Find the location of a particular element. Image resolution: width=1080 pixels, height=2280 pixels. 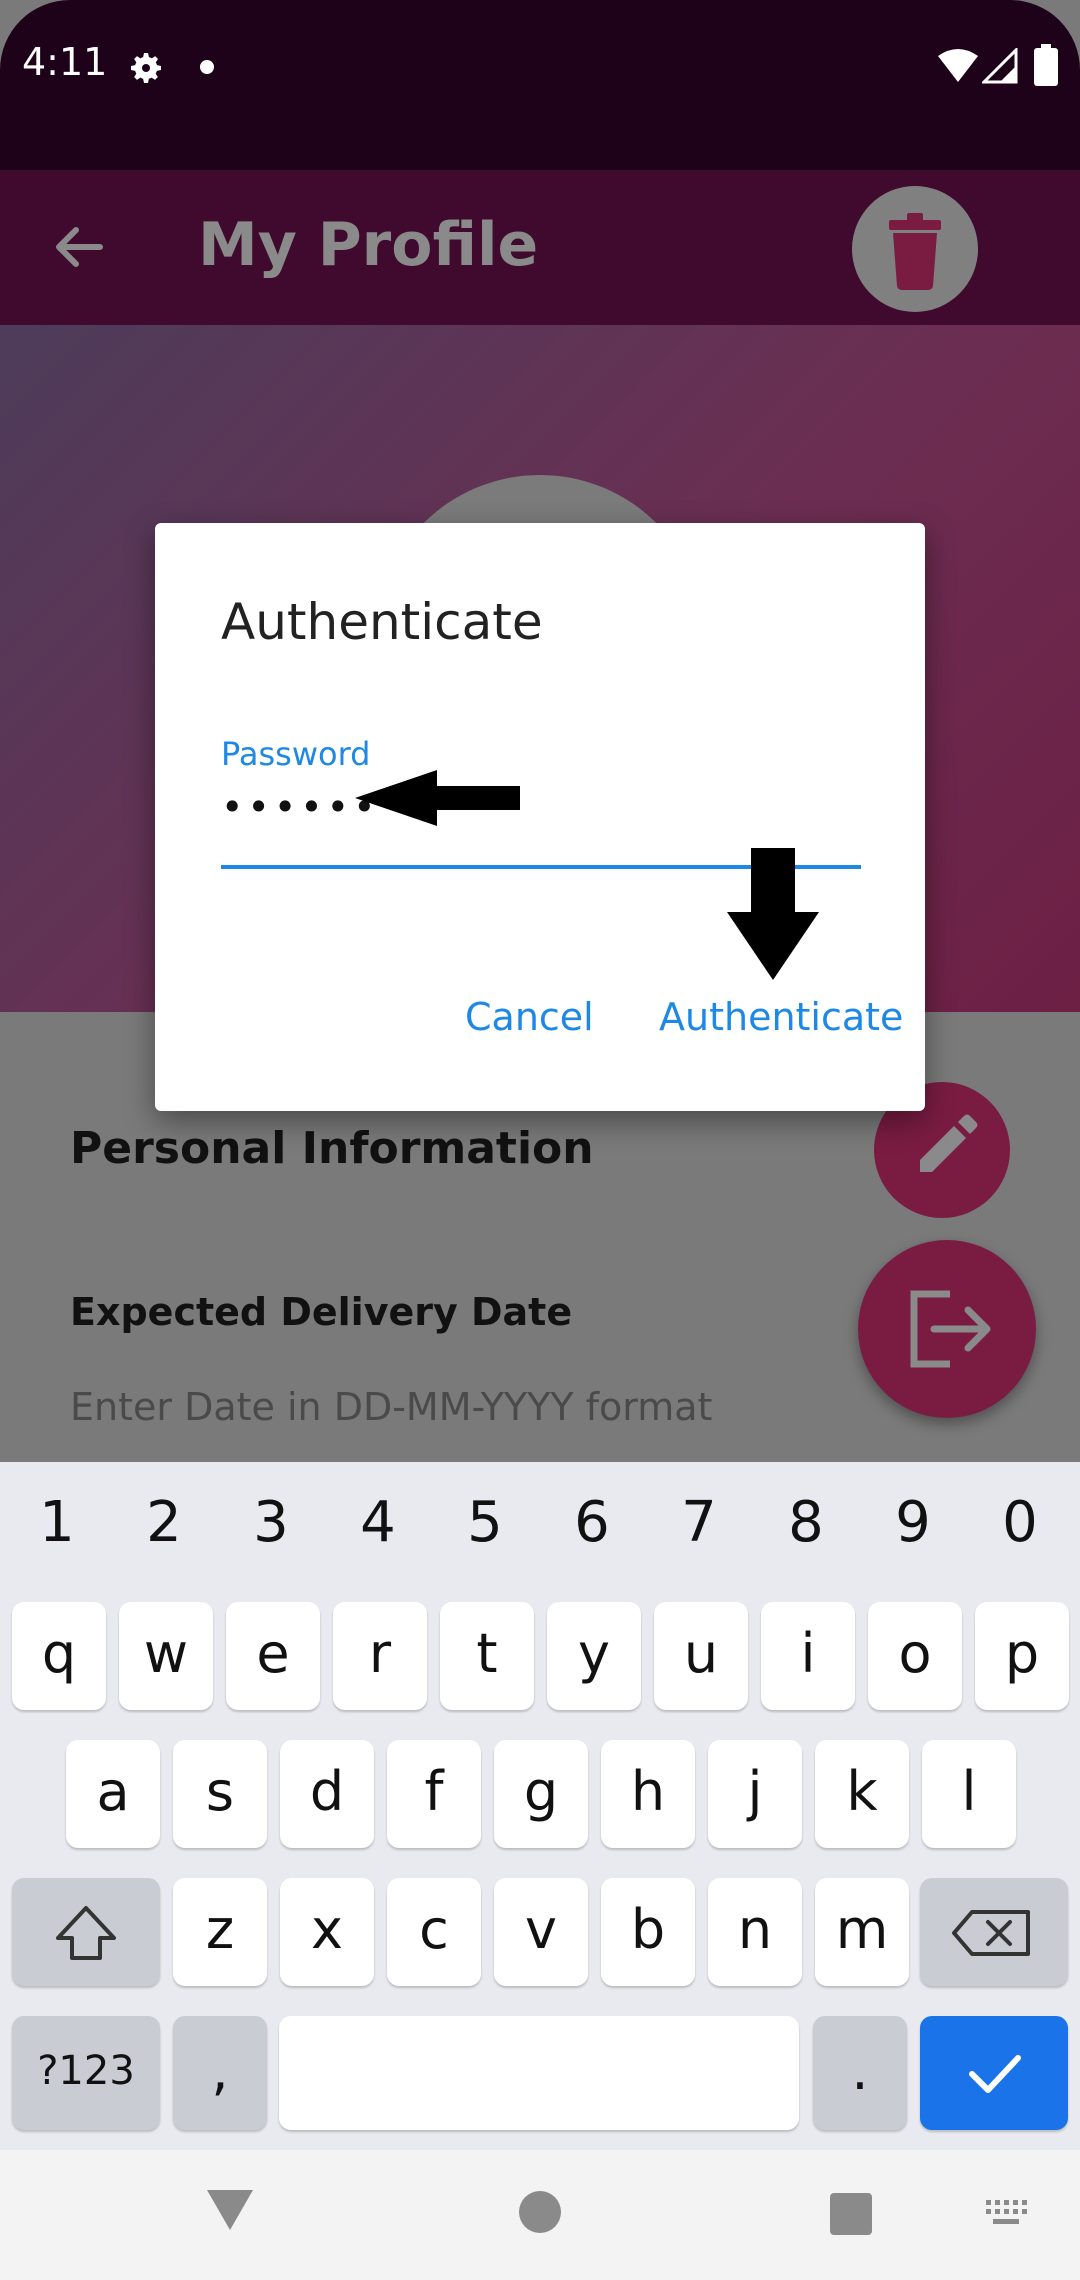

key-2: 2 is located at coordinates (164, 1522).